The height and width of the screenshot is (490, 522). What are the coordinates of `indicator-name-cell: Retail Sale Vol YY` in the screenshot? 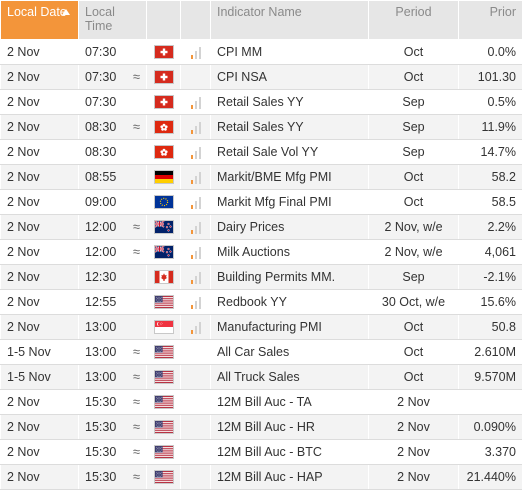 It's located at (290, 152).